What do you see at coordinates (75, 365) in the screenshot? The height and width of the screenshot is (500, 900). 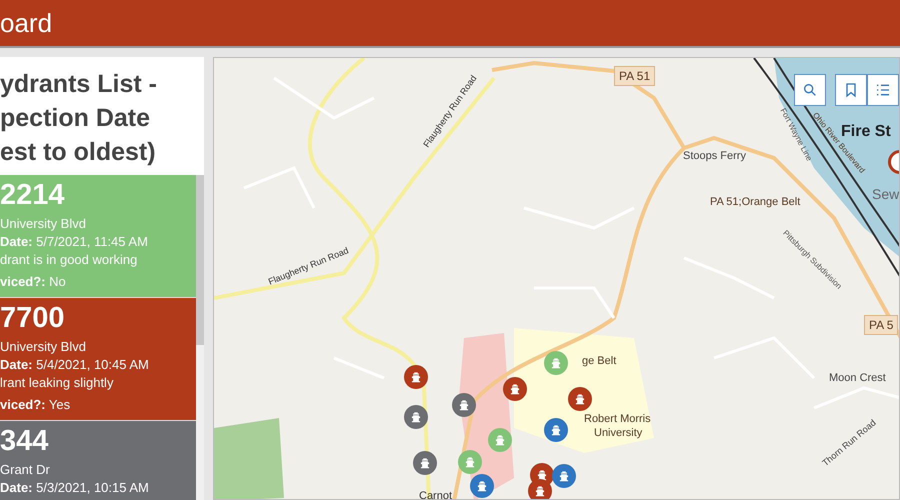 I see `date-text: Date: 5/4/2021, 10:45 AM` at bounding box center [75, 365].